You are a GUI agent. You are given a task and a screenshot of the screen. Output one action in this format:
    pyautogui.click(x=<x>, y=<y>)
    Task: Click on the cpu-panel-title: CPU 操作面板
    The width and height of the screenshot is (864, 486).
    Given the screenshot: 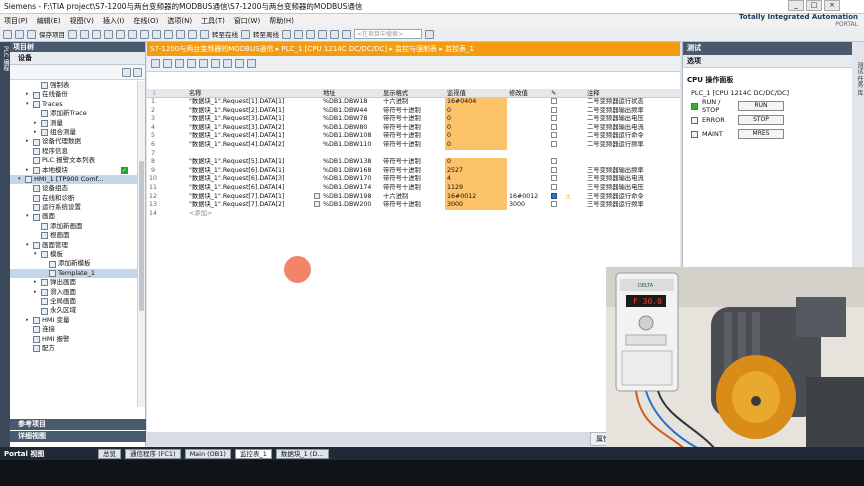 What is the action you would take?
    pyautogui.click(x=767, y=80)
    